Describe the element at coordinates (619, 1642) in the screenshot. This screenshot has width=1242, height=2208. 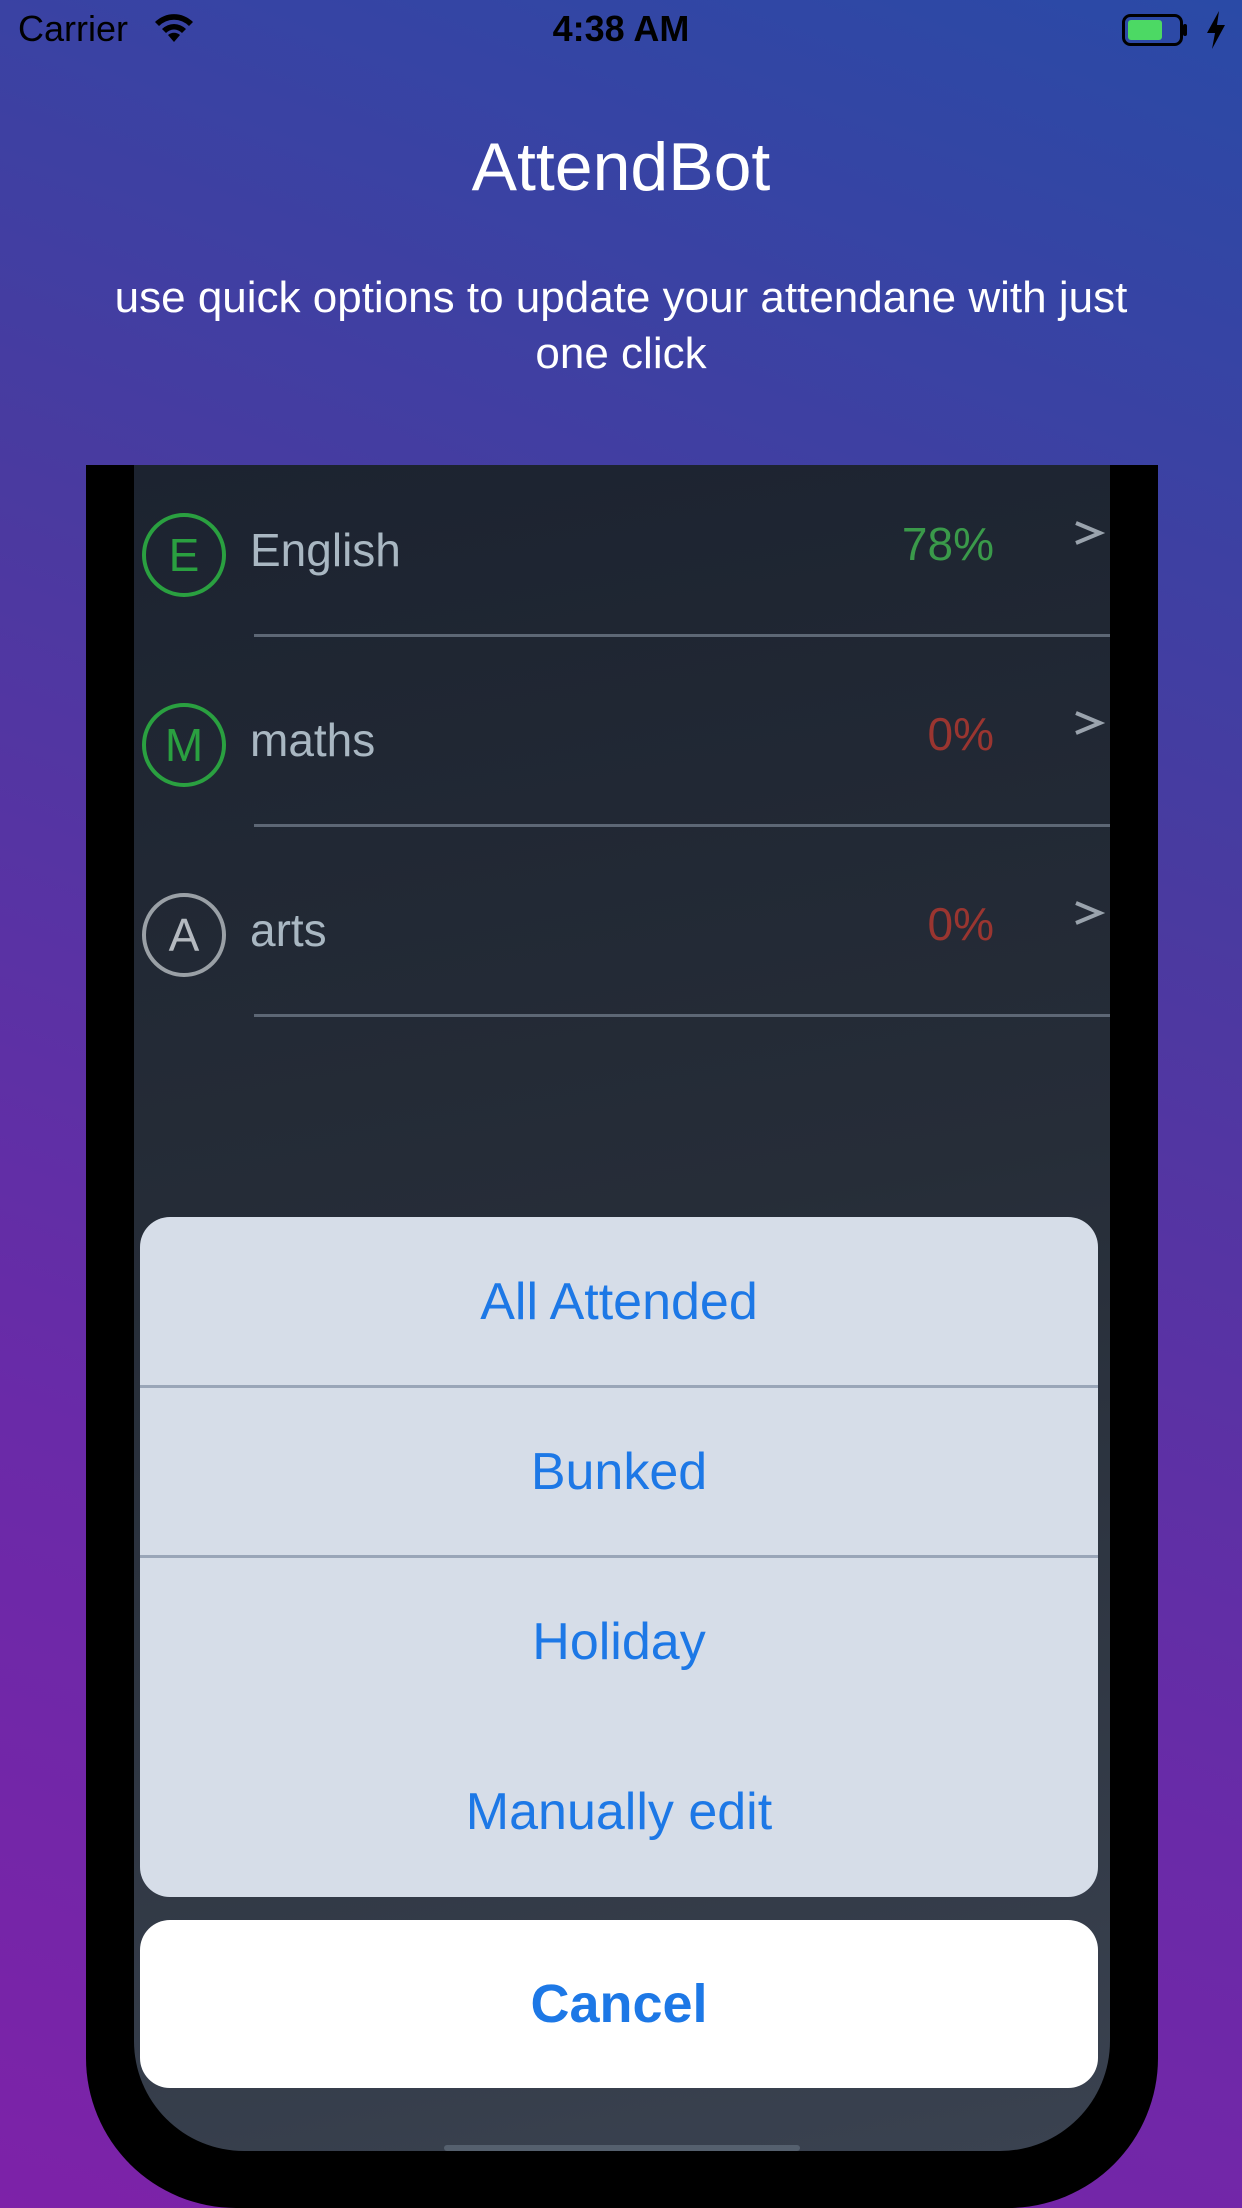
I see `holiday-button: Holiday` at that location.